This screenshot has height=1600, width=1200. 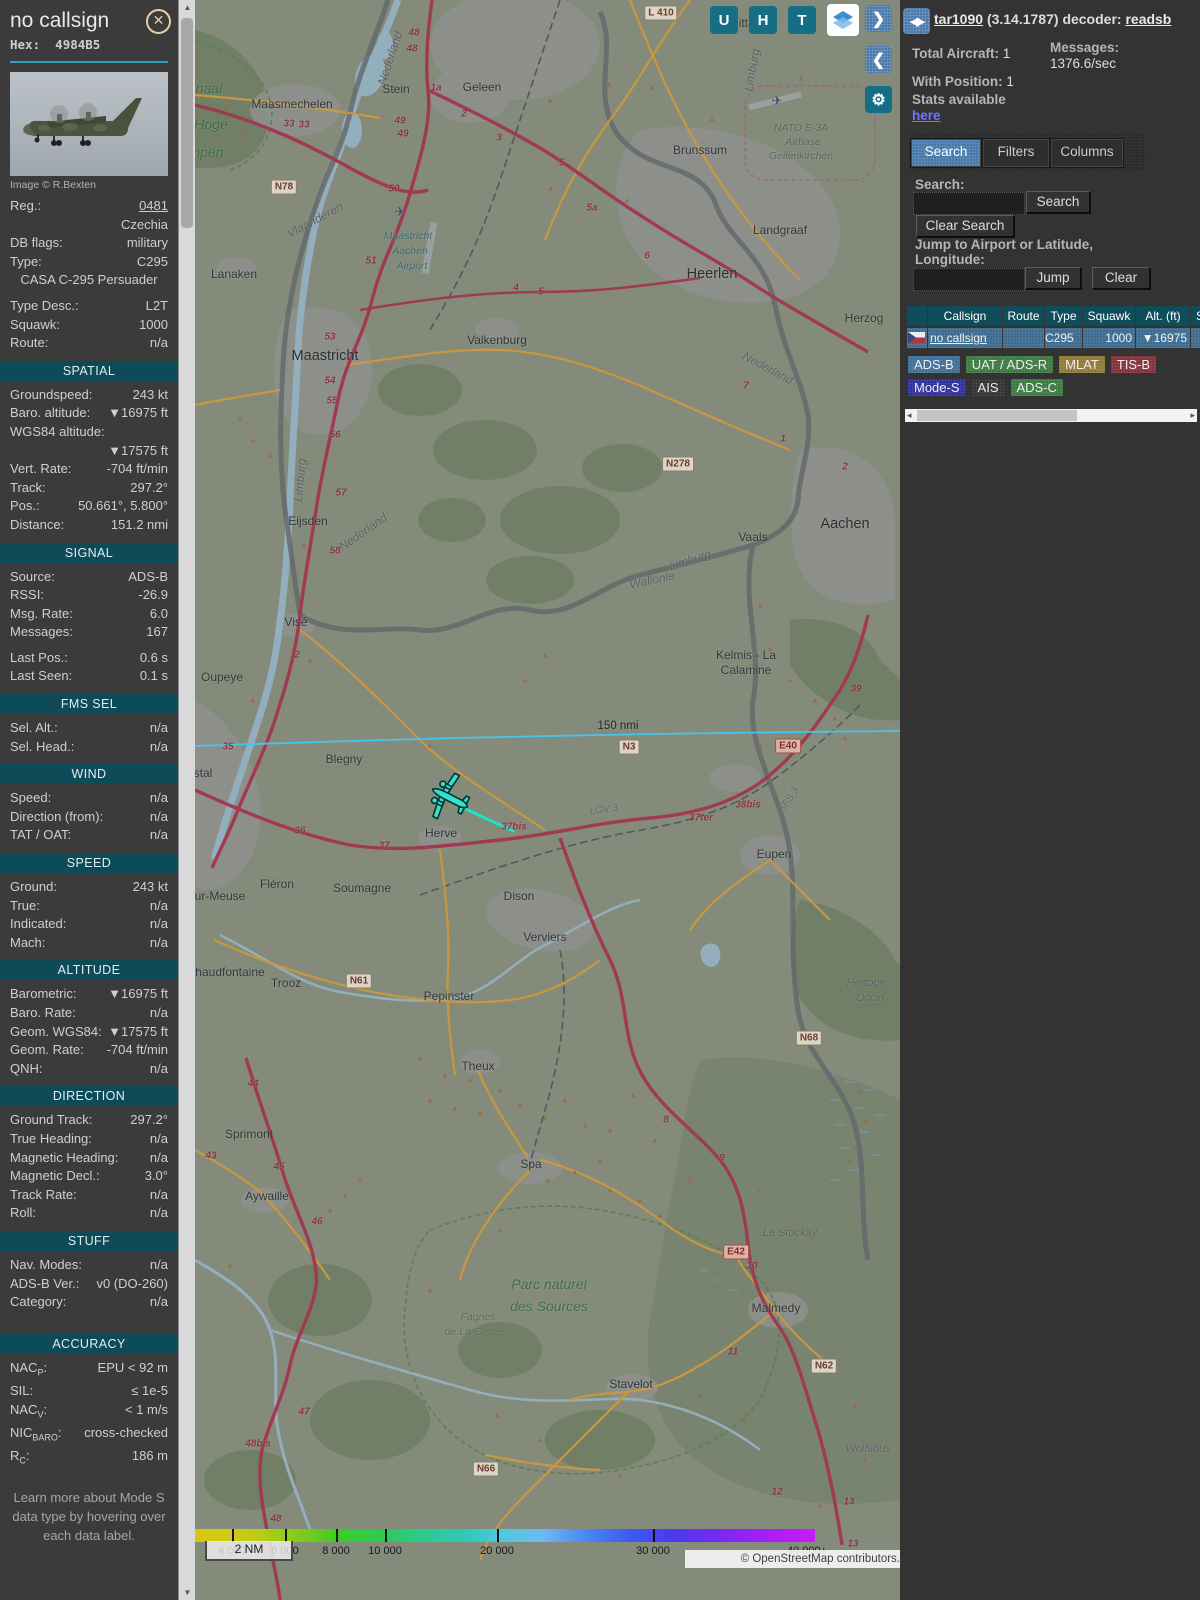 What do you see at coordinates (1133, 364) in the screenshot?
I see `legend-badge-tisb: TIS-B` at bounding box center [1133, 364].